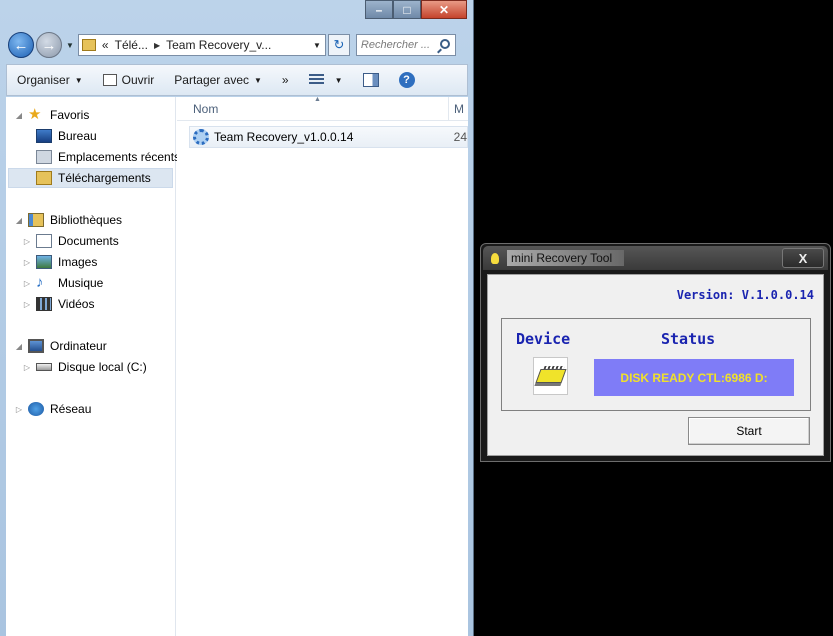 The height and width of the screenshot is (636, 833). I want to click on column-modified-header: M, so click(459, 109).